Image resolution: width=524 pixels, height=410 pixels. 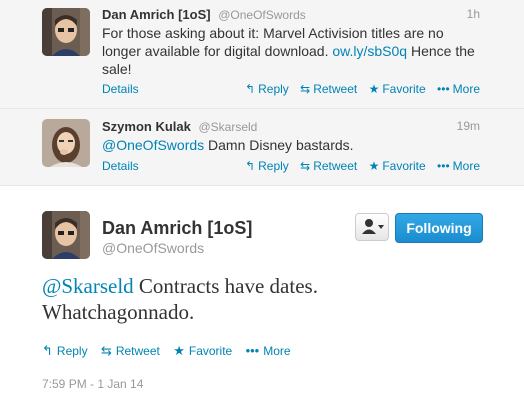 I want to click on tweet2-text: @OneOfSwords Damn Disney bastards., so click(x=292, y=145).